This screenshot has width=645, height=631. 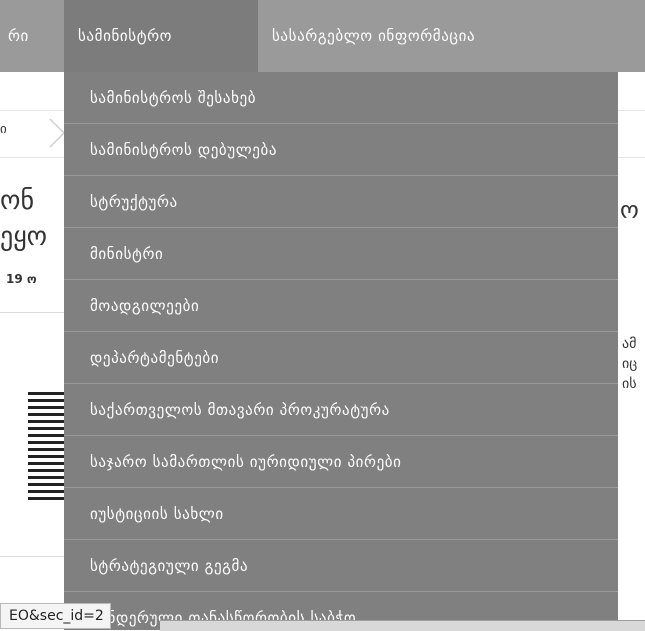 I want to click on menu-item-strategic-plan: სტრატეგიული გეგმა, so click(x=341, y=566).